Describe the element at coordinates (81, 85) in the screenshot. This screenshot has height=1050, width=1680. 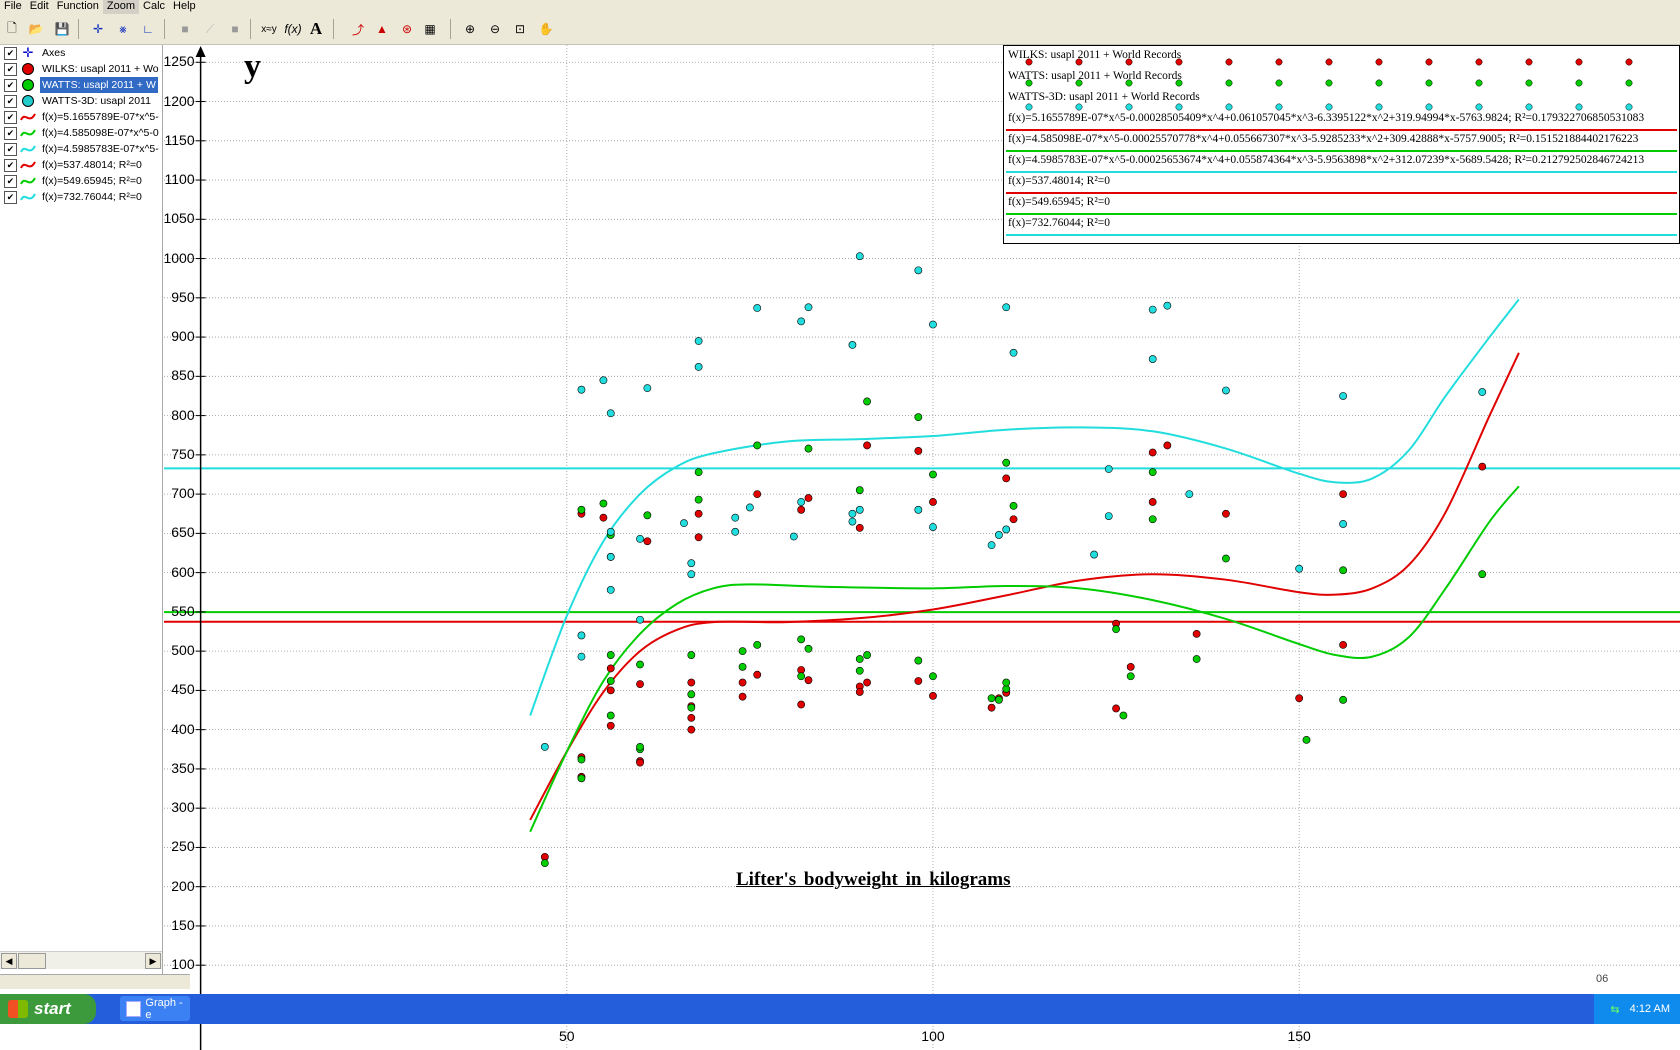
I see `function-list-item: ✔ WATTS: usapl 2011 + W` at that location.